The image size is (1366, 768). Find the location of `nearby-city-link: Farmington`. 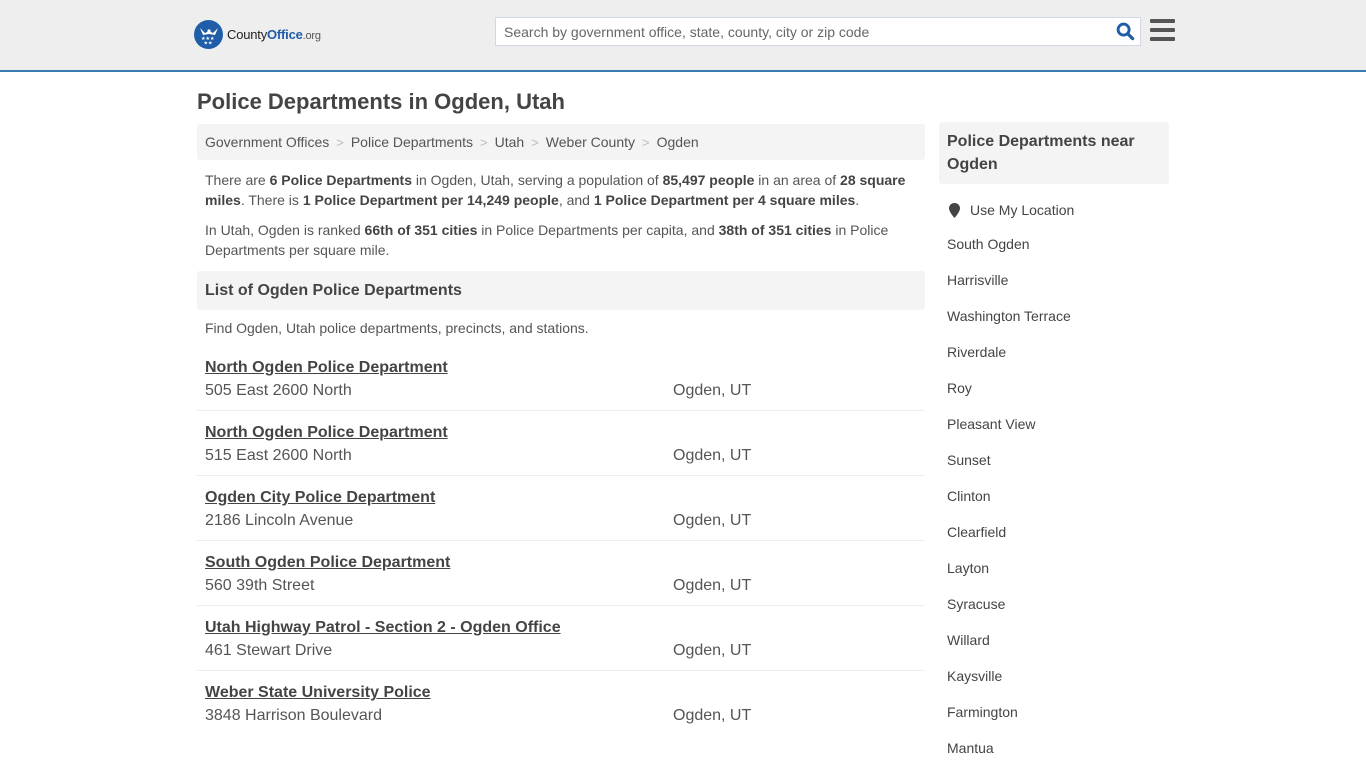

nearby-city-link: Farmington is located at coordinates (982, 712).